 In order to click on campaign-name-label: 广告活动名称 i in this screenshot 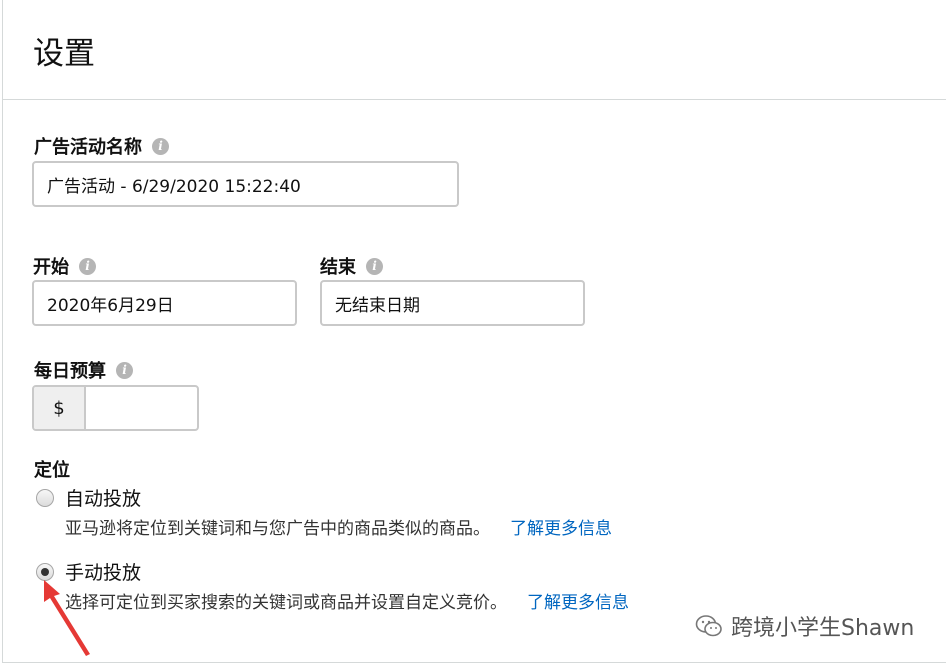, I will do `click(101, 146)`.